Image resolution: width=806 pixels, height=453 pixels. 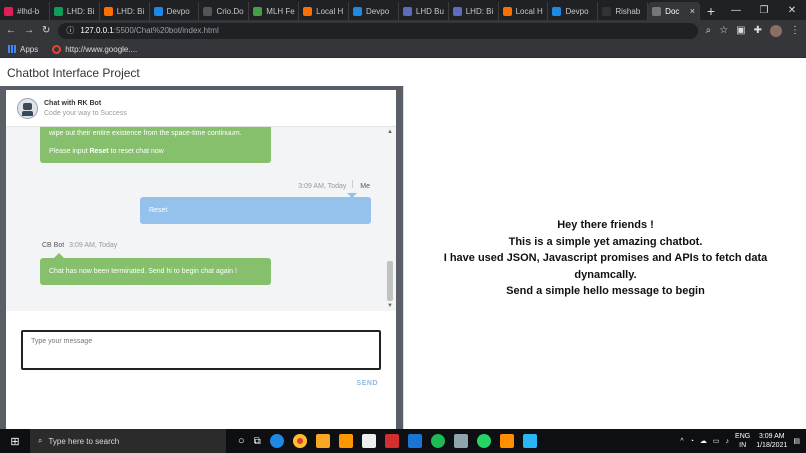 I want to click on crio-icon, so click(x=208, y=11).